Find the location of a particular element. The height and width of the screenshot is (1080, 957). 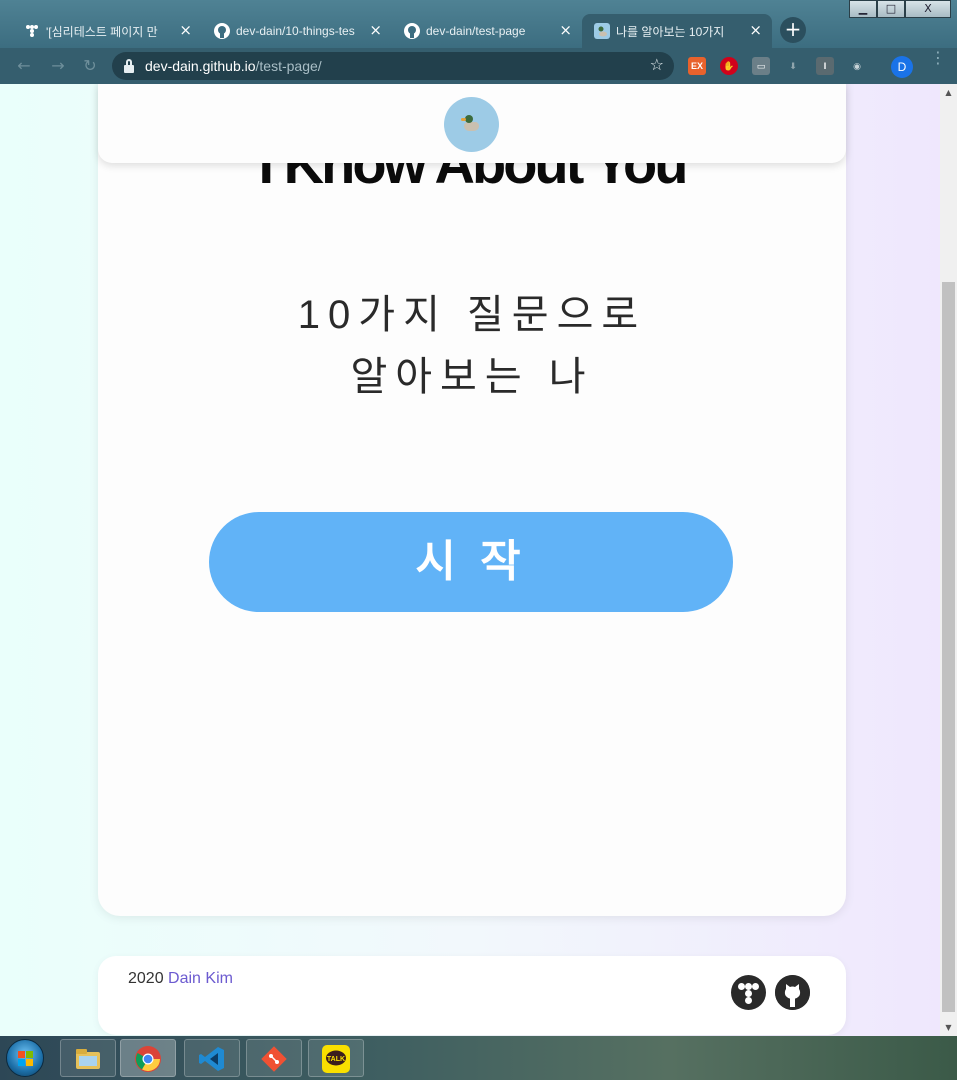

scrollbar-thumb is located at coordinates (948, 647).